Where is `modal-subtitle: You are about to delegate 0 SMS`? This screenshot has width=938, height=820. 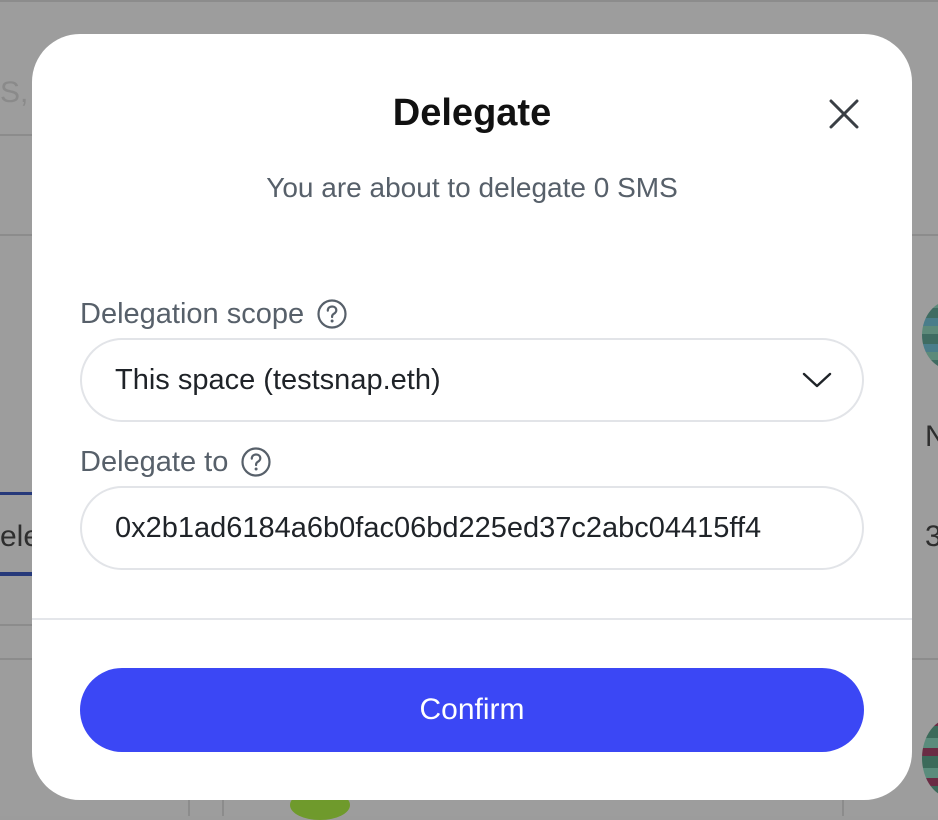 modal-subtitle: You are about to delegate 0 SMS is located at coordinates (472, 187).